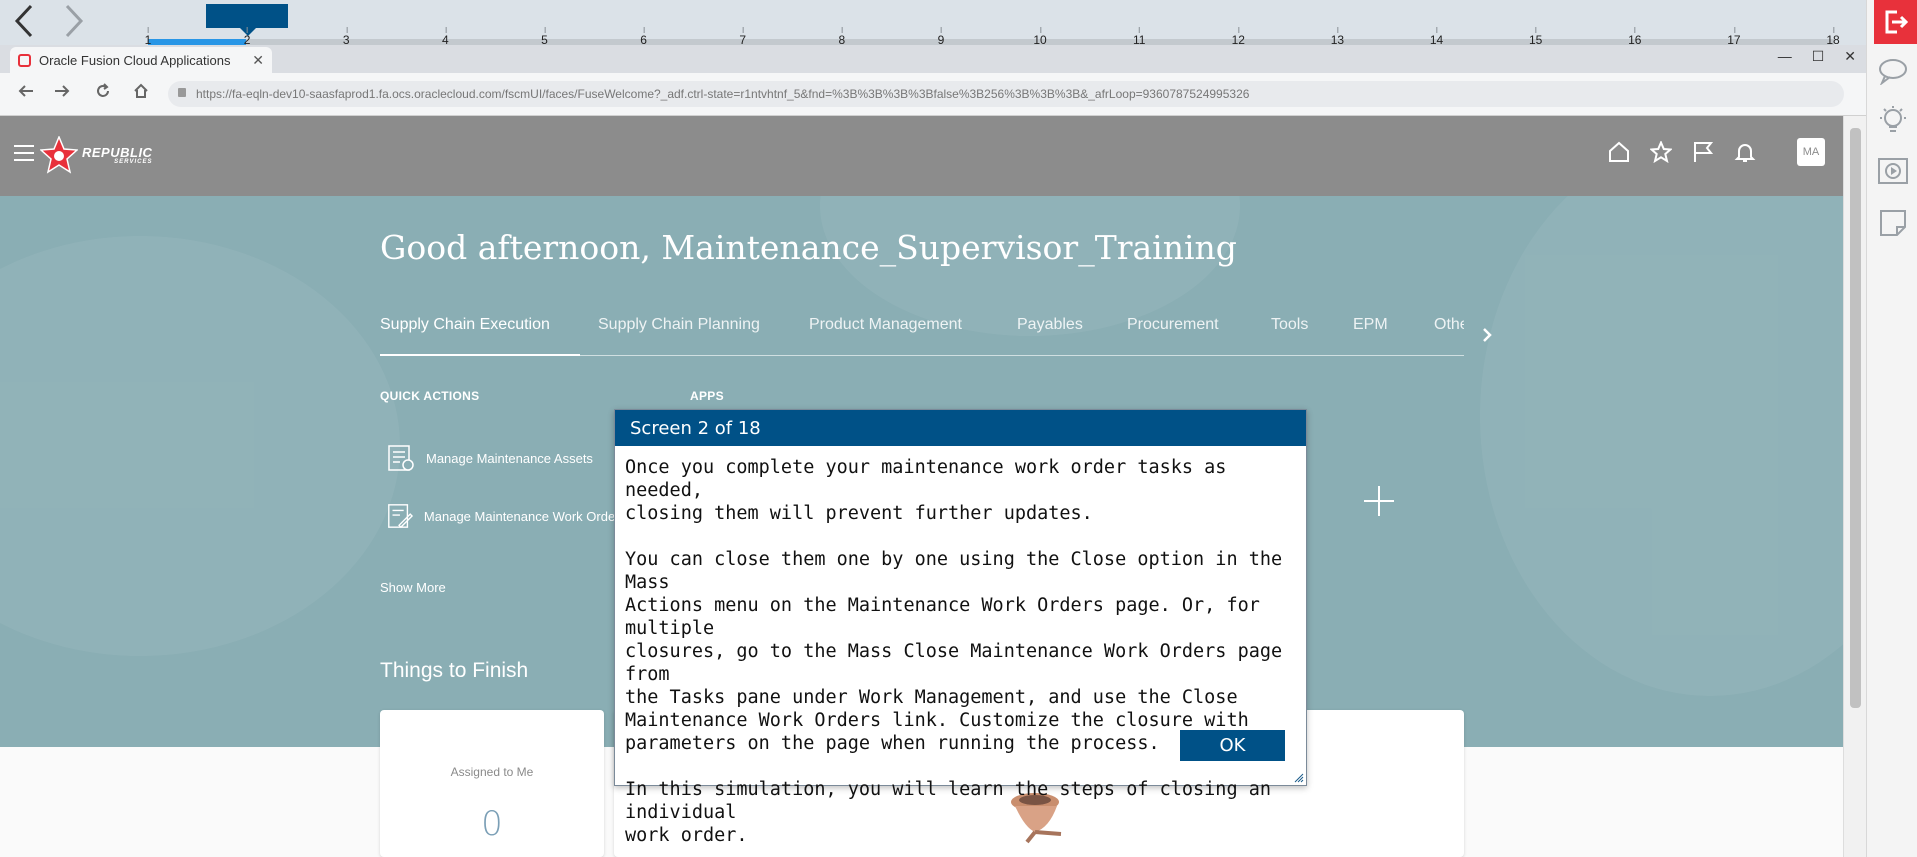  I want to click on tab-supply-chain-planning: Supply Chain Planning, so click(679, 325).